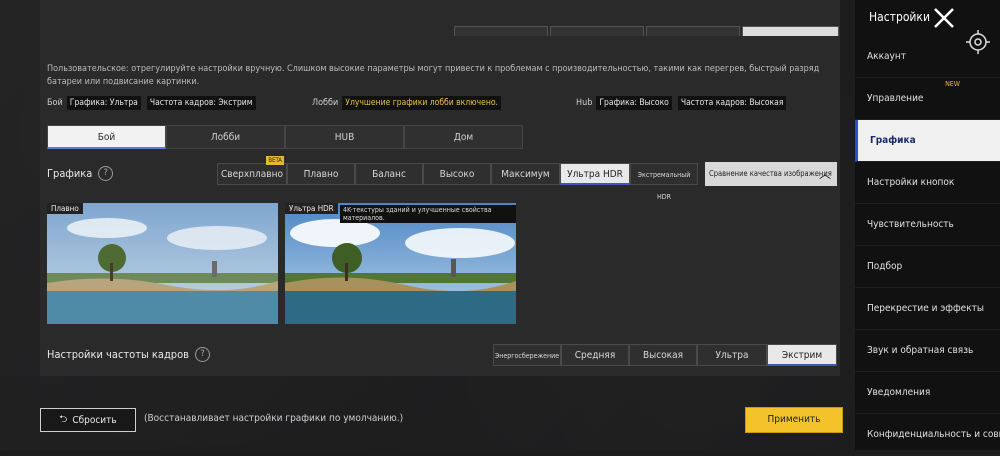 Image resolution: width=1000 pixels, height=456 pixels. I want to click on mode-tabs: Бой Лобби HUB Дом, so click(442, 137).